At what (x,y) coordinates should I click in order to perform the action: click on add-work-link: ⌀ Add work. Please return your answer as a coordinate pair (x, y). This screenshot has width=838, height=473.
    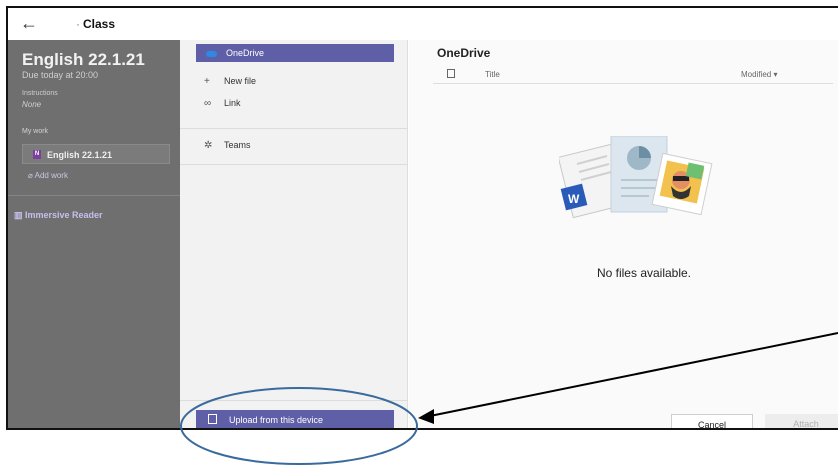
    Looking at the image, I should click on (48, 175).